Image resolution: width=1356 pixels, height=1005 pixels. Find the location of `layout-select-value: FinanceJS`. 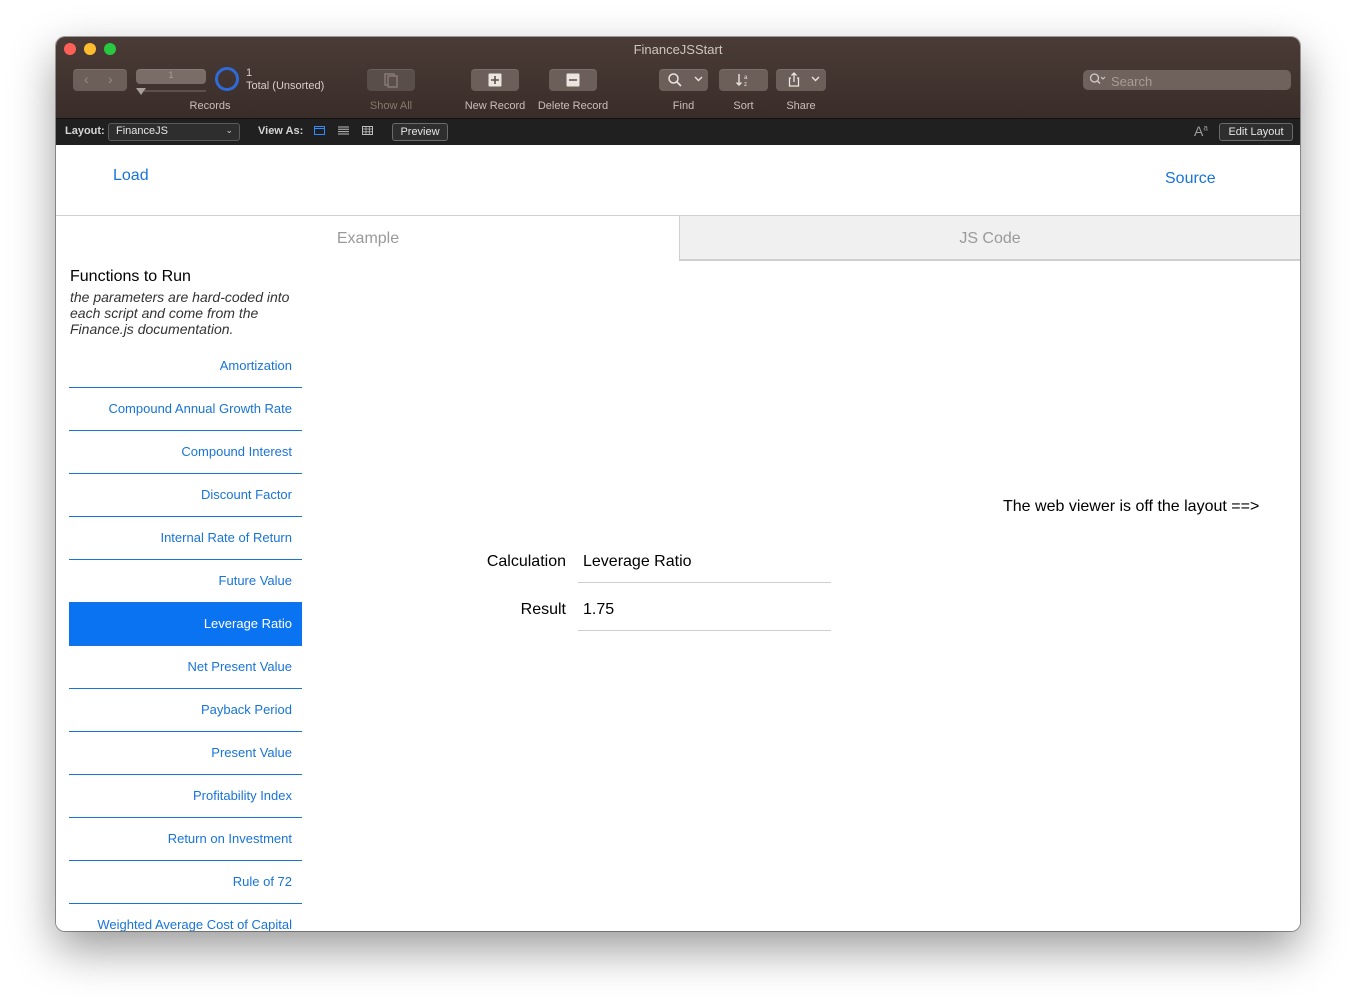

layout-select-value: FinanceJS is located at coordinates (142, 131).